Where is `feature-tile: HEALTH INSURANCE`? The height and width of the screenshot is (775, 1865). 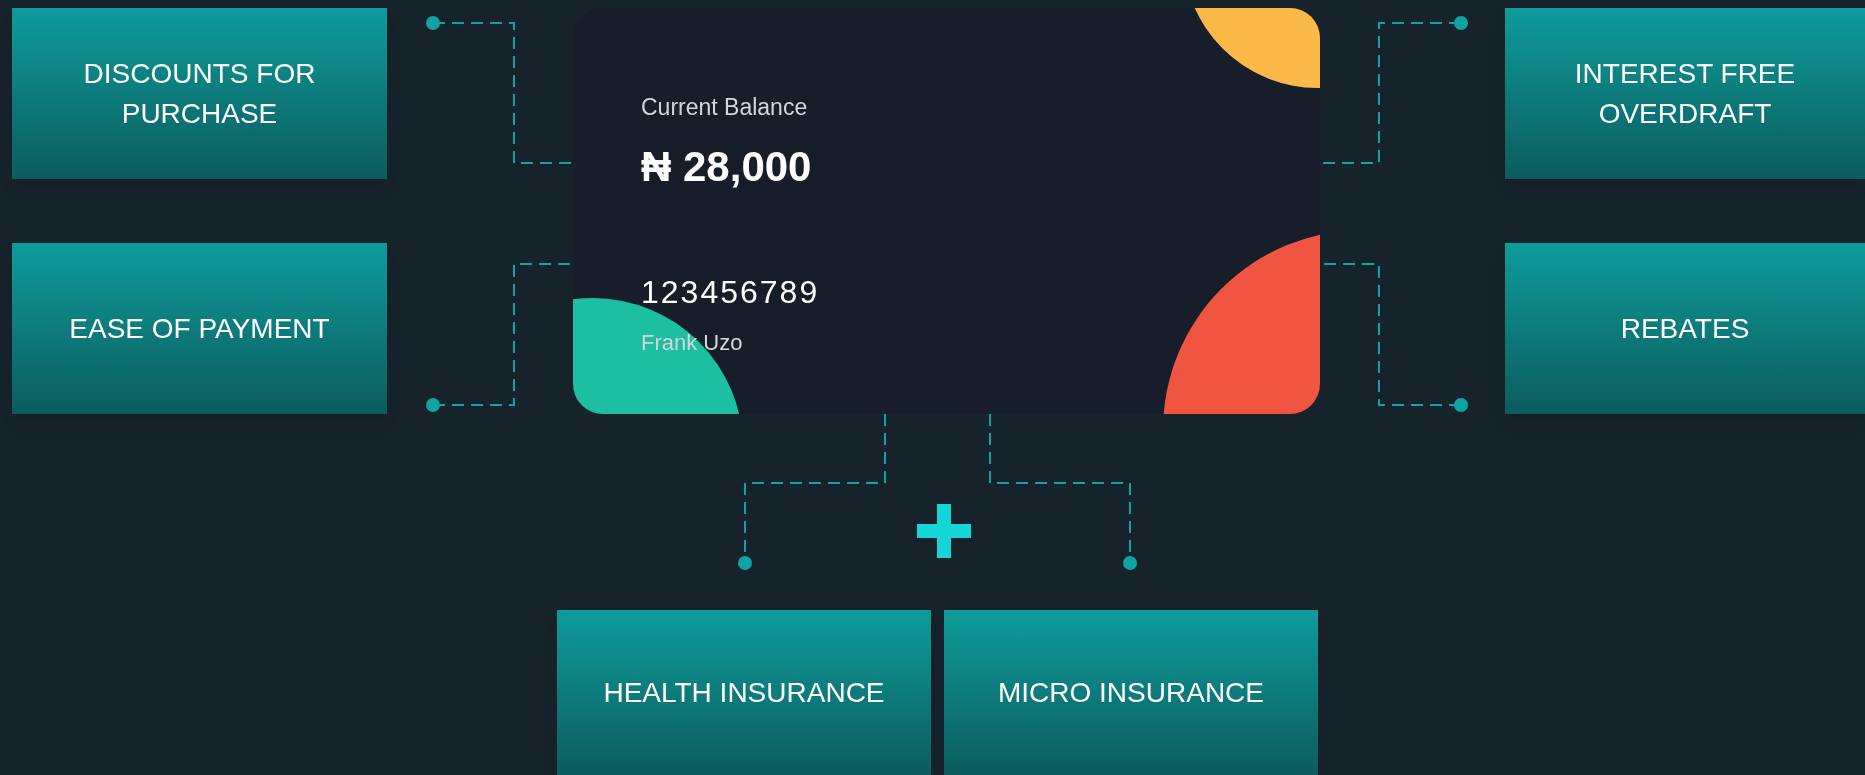 feature-tile: HEALTH INSURANCE is located at coordinates (744, 692).